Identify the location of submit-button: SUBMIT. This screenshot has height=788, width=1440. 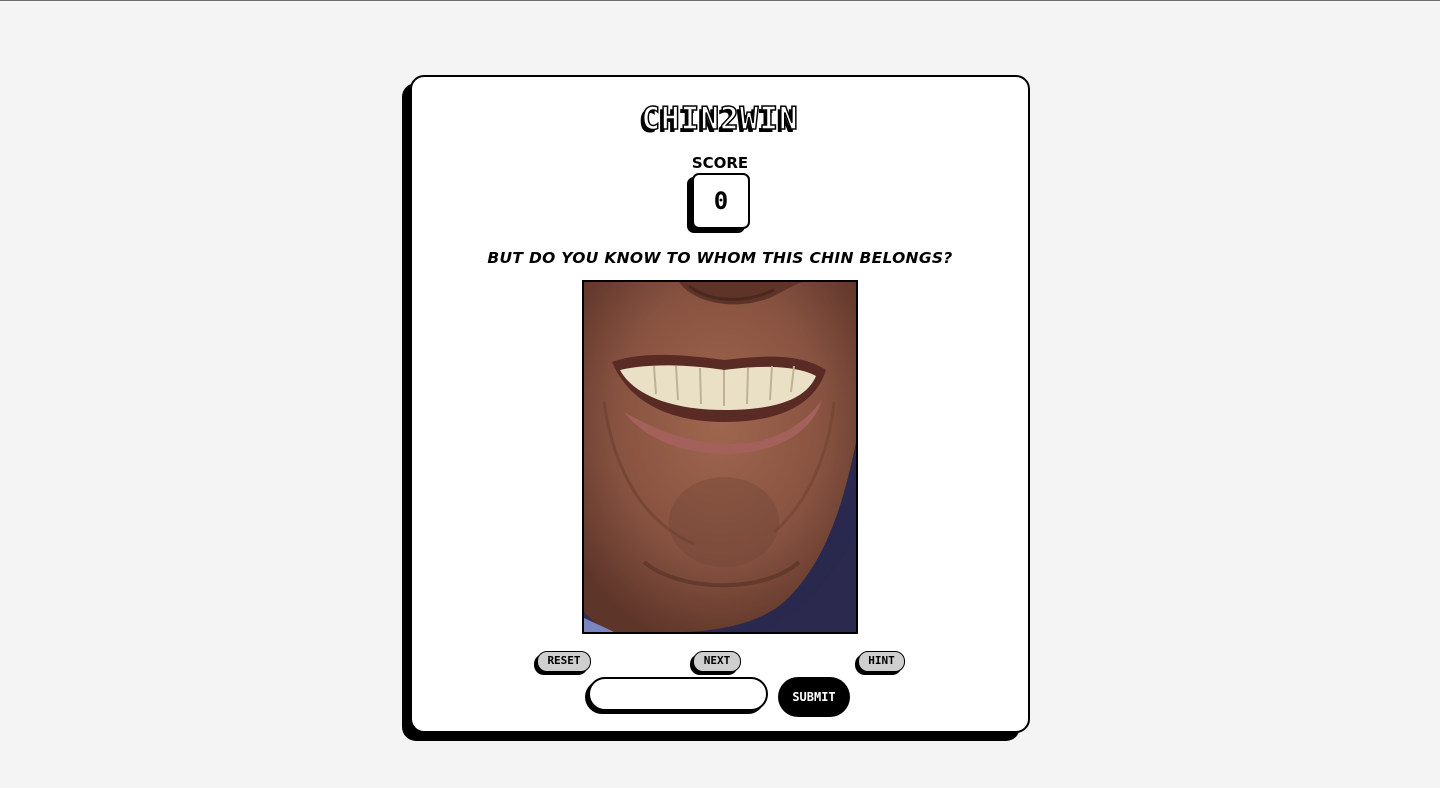
(814, 697).